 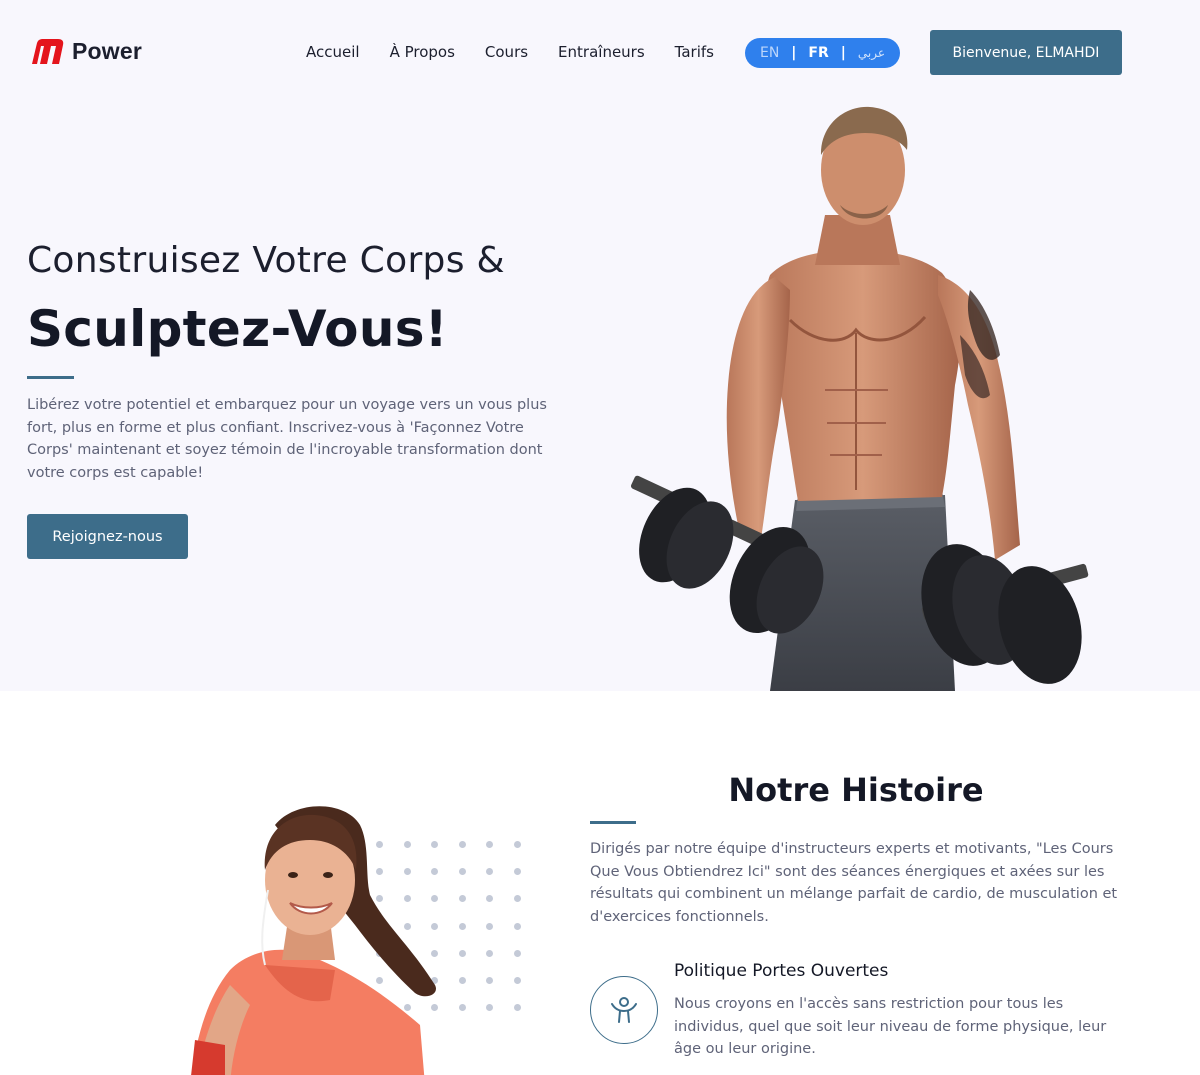 What do you see at coordinates (818, 53) in the screenshot?
I see `lang-option-fr: FR` at bounding box center [818, 53].